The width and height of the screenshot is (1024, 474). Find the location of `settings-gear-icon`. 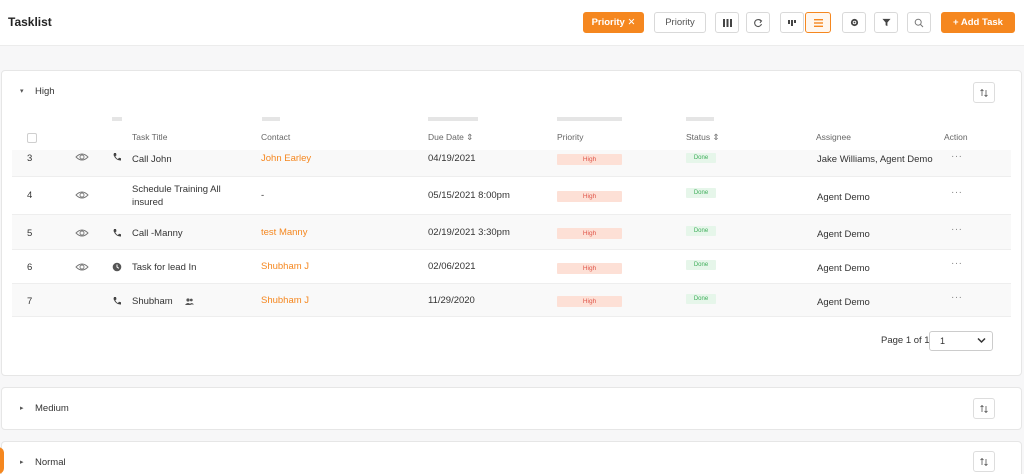

settings-gear-icon is located at coordinates (854, 22).